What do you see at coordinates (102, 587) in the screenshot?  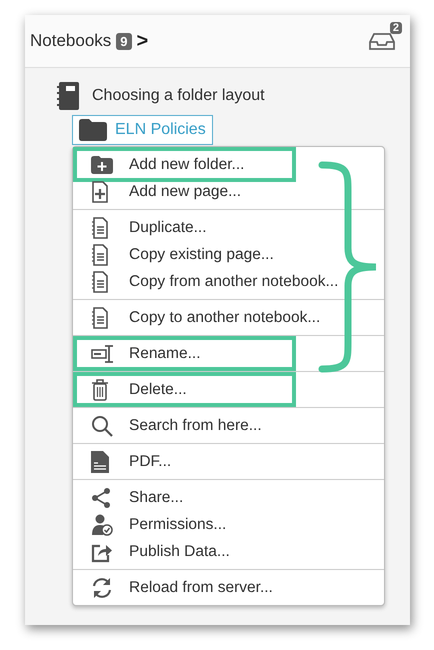 I see `reload-icon` at bounding box center [102, 587].